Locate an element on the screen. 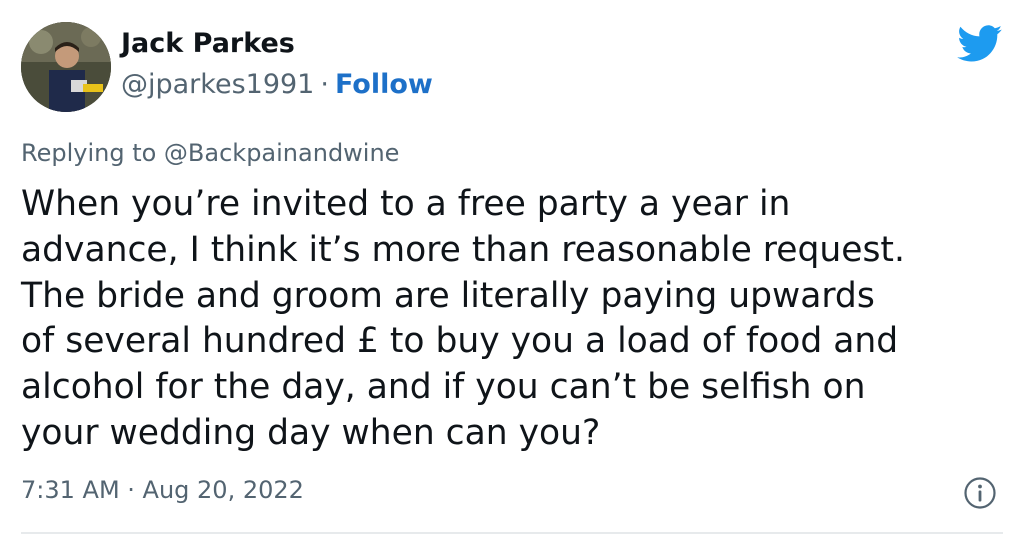 This screenshot has height=539, width=1024. avatar is located at coordinates (66, 67).